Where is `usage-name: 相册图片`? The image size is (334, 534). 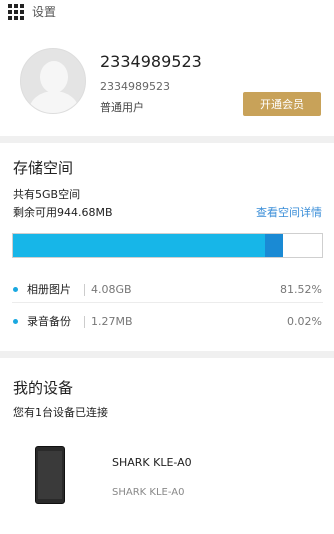
usage-name: 相册图片 is located at coordinates (49, 289).